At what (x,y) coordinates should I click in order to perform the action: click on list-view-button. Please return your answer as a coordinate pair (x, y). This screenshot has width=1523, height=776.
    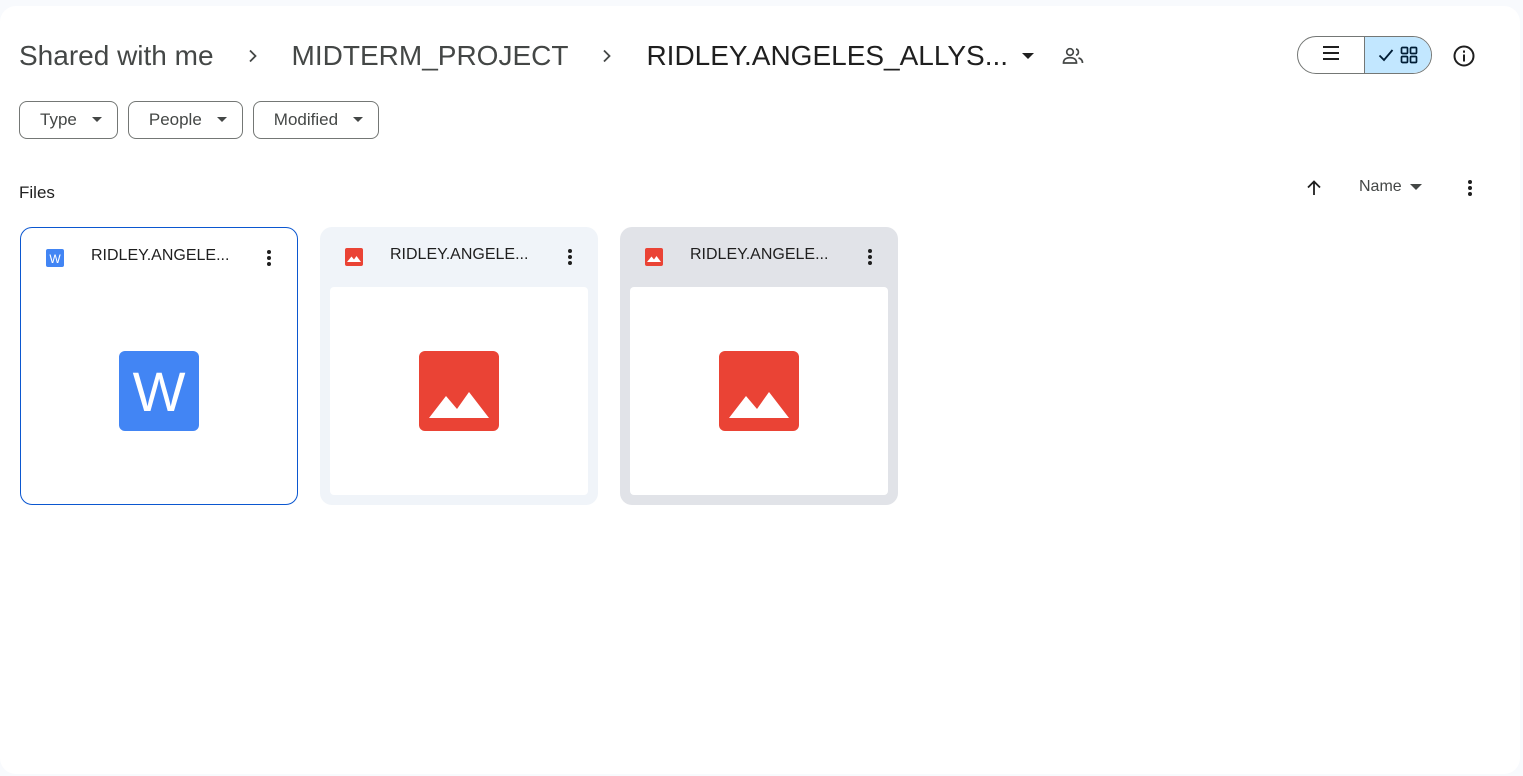
    Looking at the image, I should click on (1331, 55).